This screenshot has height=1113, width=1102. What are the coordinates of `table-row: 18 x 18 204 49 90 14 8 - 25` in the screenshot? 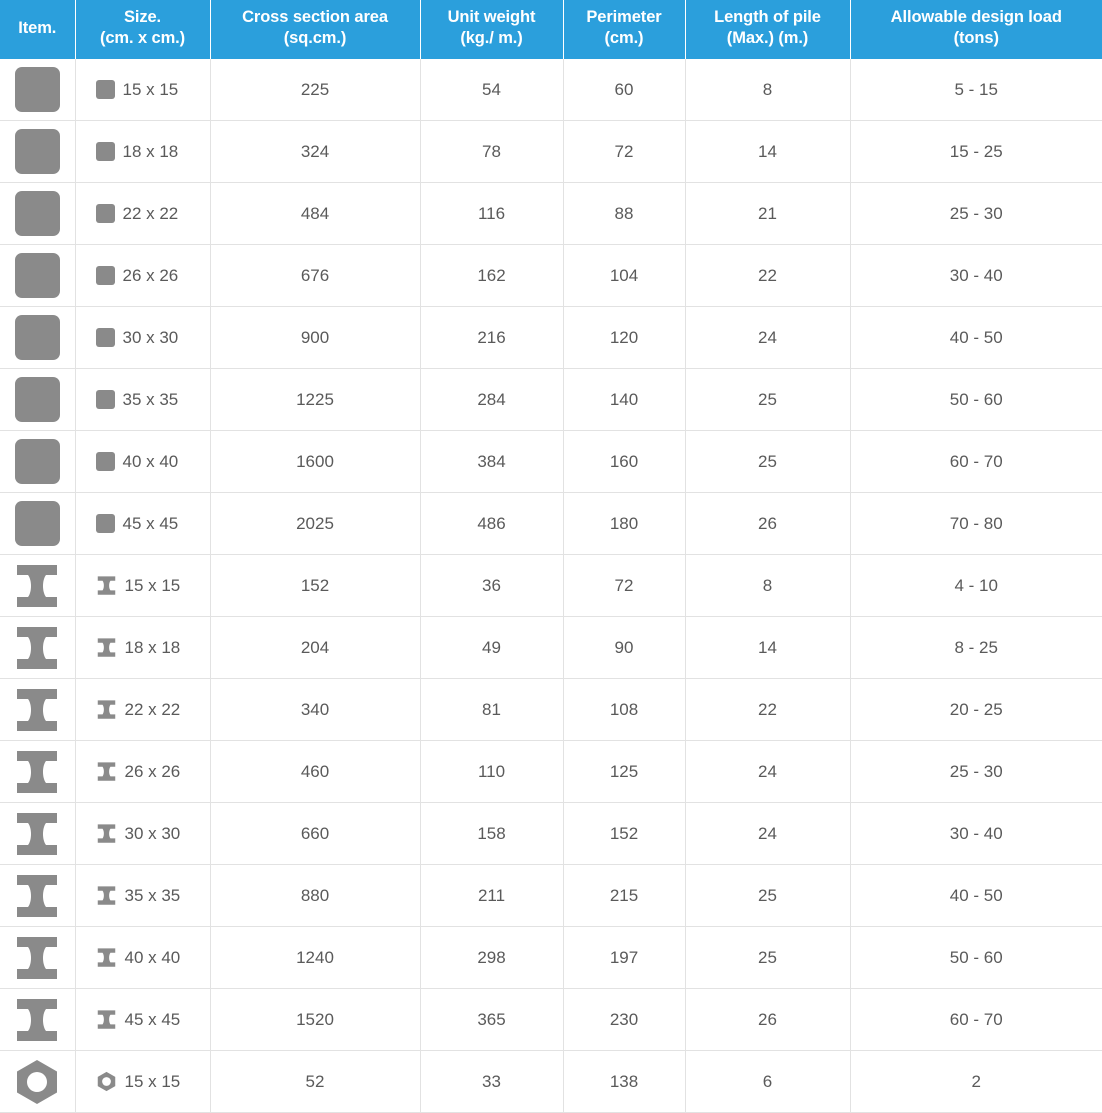 It's located at (551, 648).